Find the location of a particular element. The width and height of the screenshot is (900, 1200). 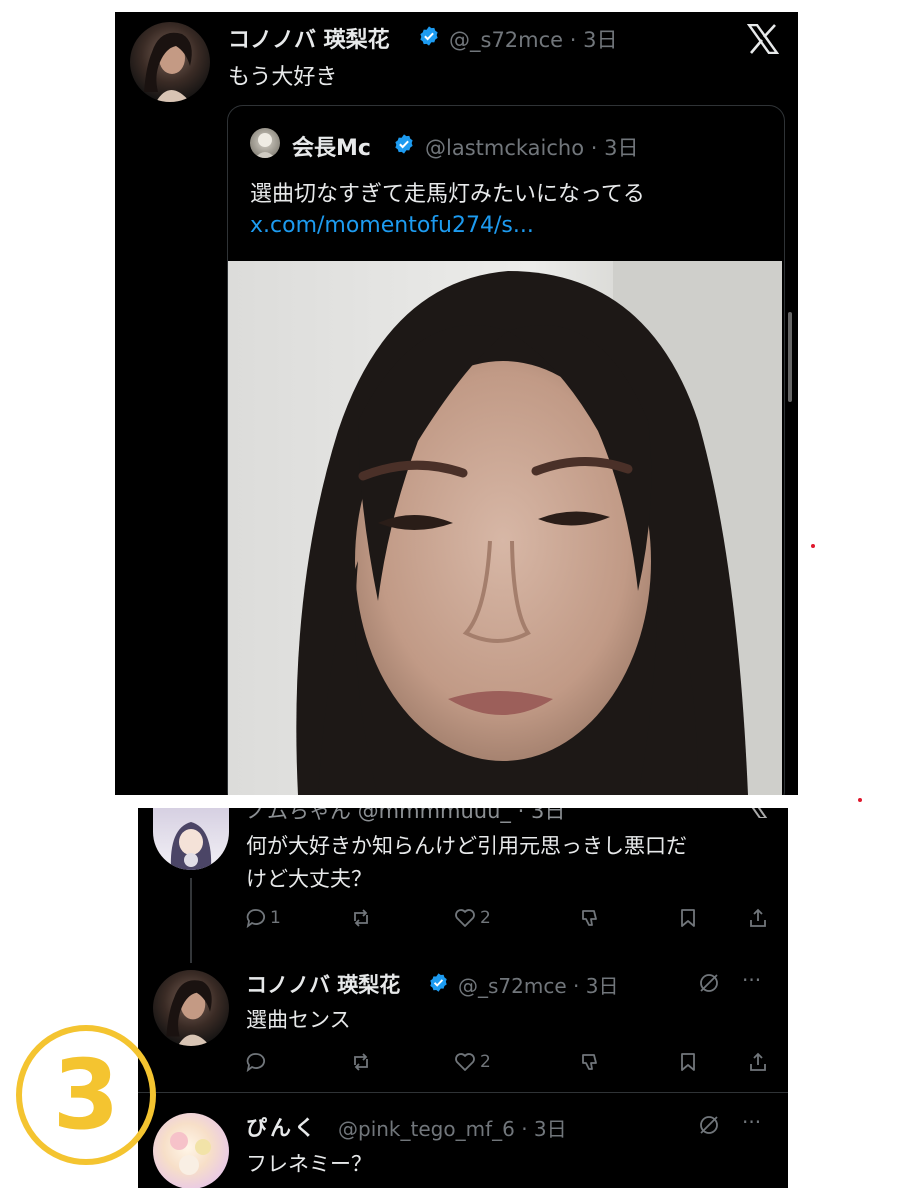

reply3-author-name: ぴんく is located at coordinates (282, 1127).